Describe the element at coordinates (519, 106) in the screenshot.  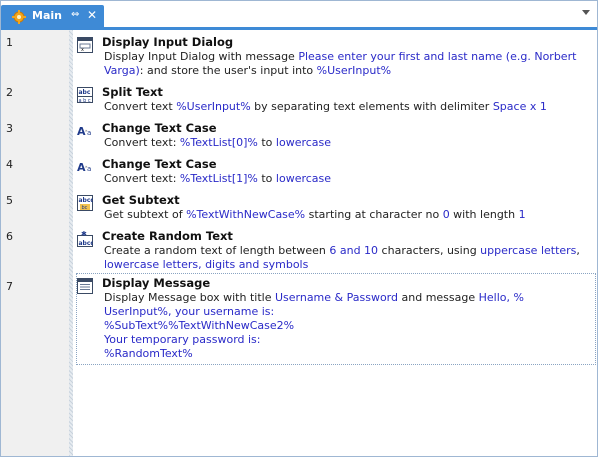
I see `desc-variable: Space x 1` at that location.